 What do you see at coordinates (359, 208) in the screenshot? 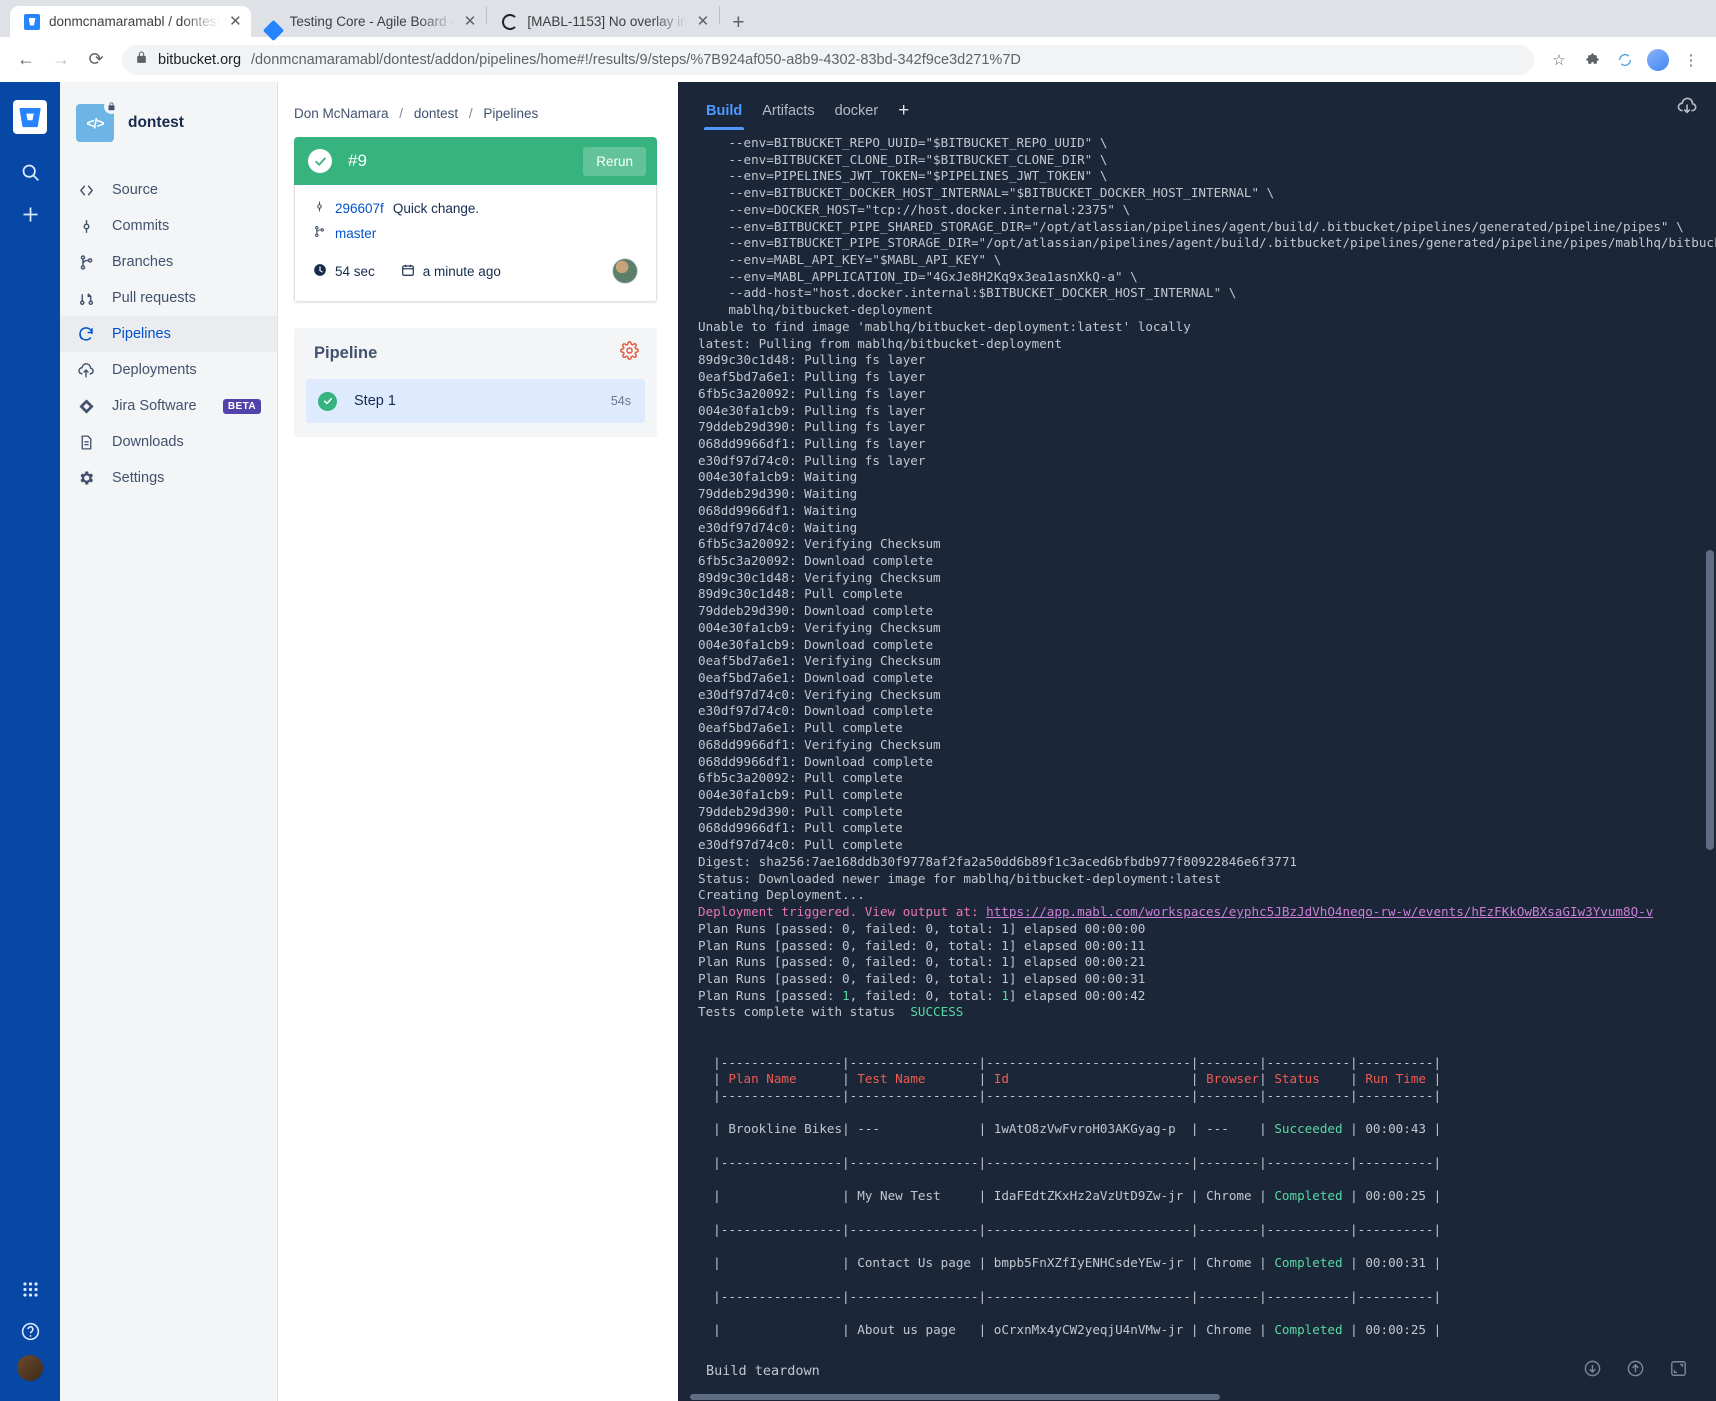
I see `commit-hash-link: 296607f` at bounding box center [359, 208].